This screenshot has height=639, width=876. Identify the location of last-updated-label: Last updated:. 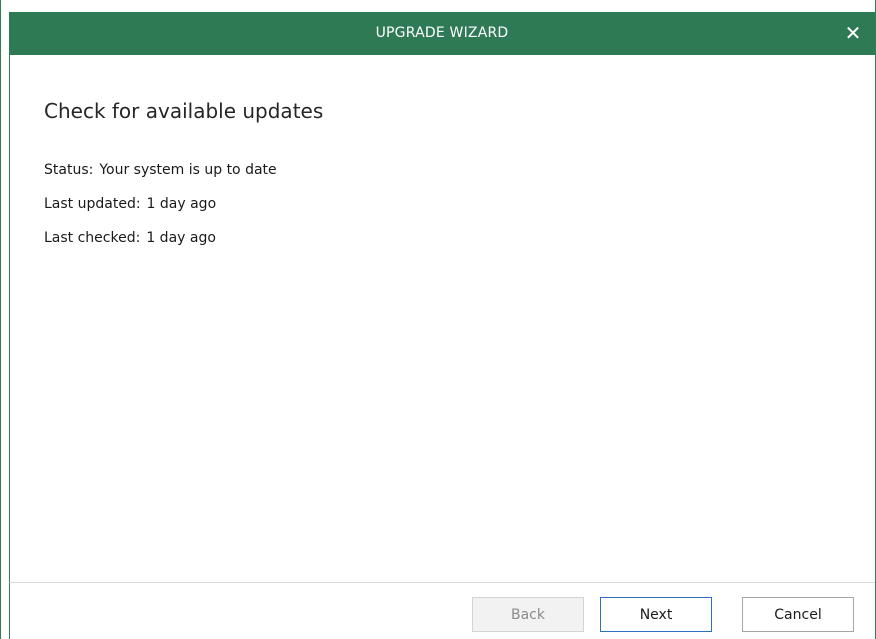
(92, 204).